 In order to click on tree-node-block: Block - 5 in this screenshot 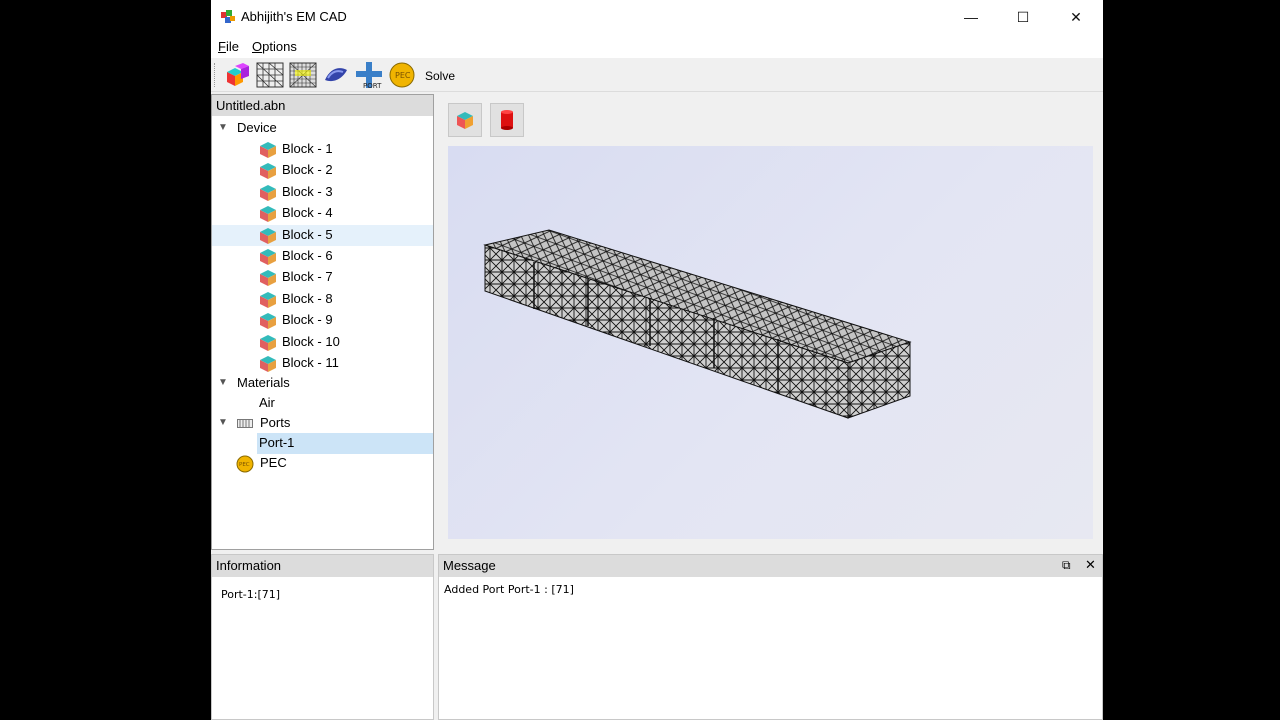, I will do `click(322, 235)`.